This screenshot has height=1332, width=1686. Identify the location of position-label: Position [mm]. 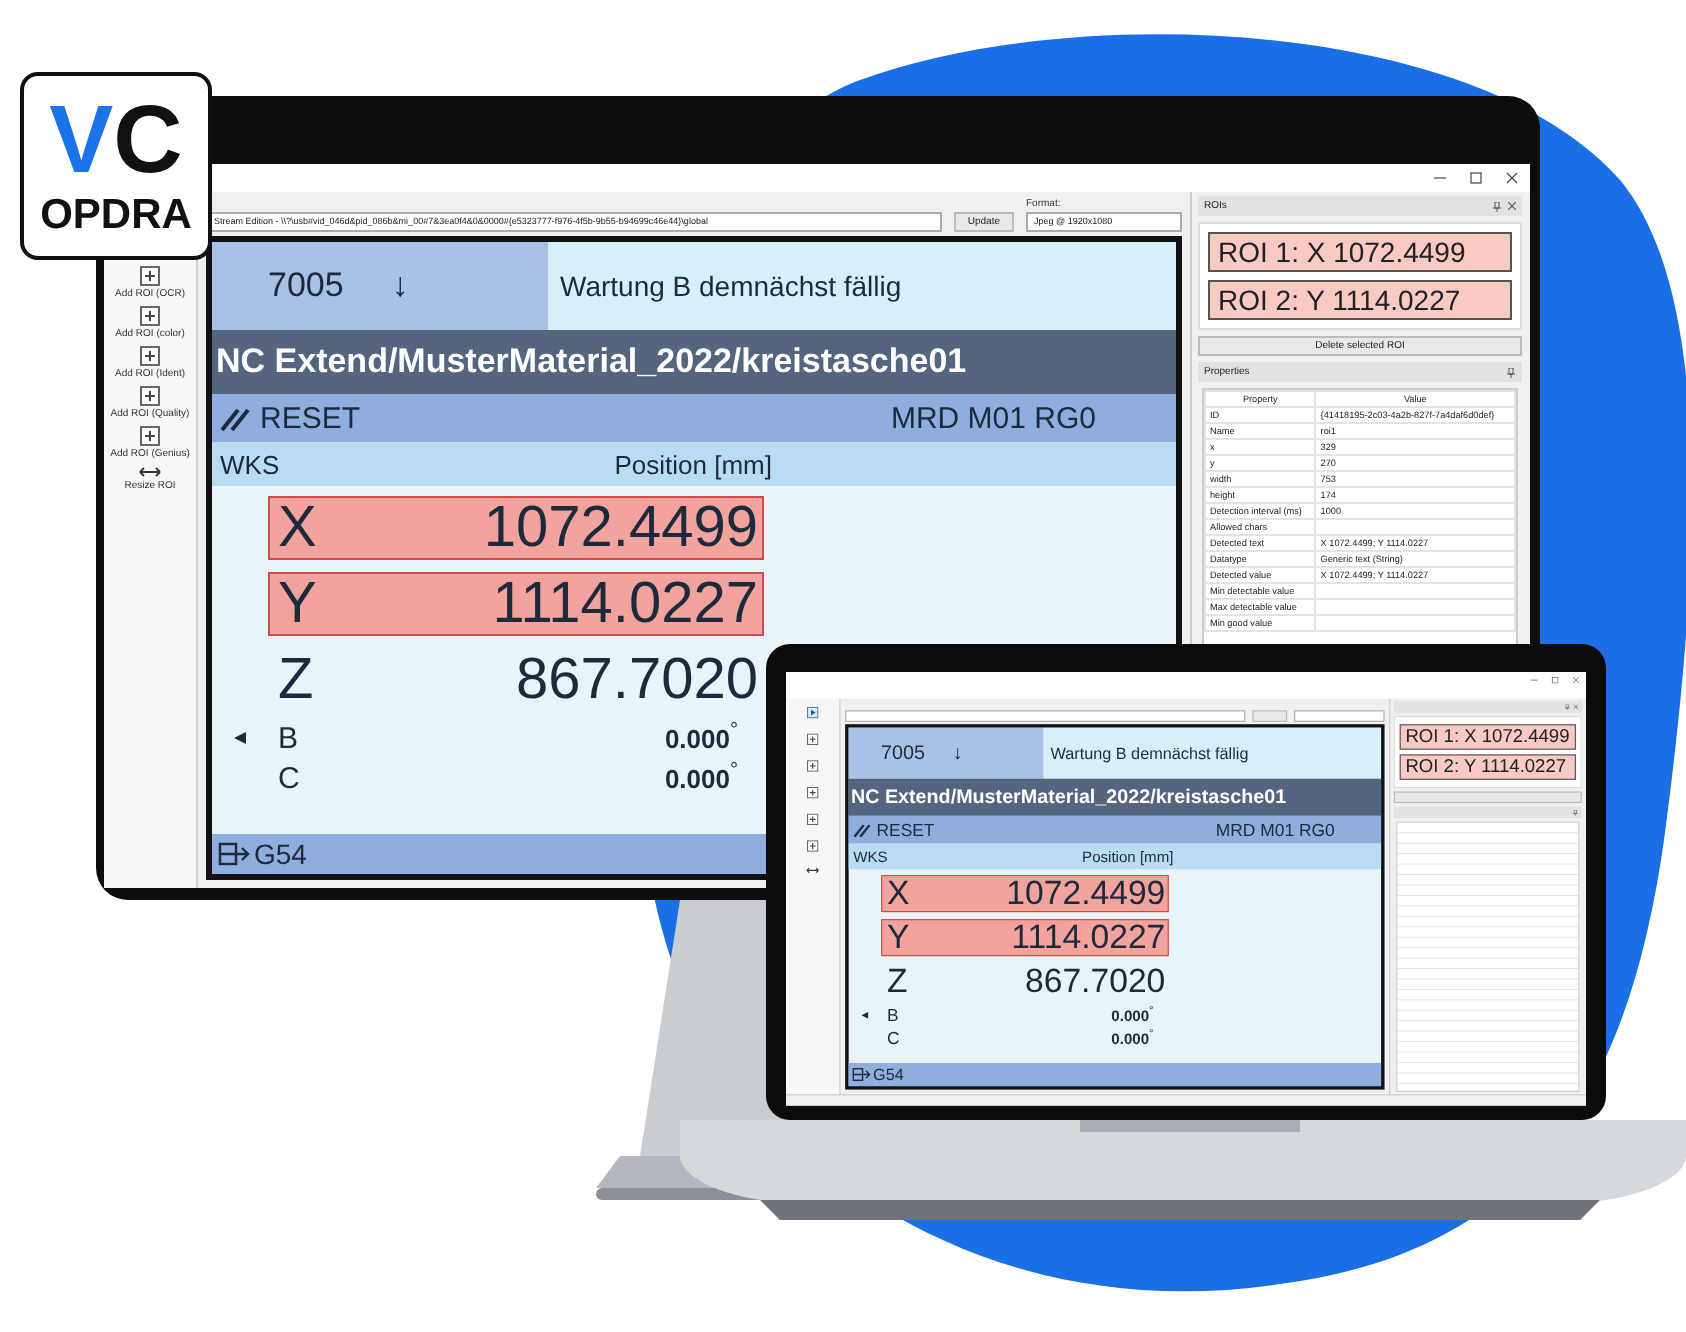
(692, 464).